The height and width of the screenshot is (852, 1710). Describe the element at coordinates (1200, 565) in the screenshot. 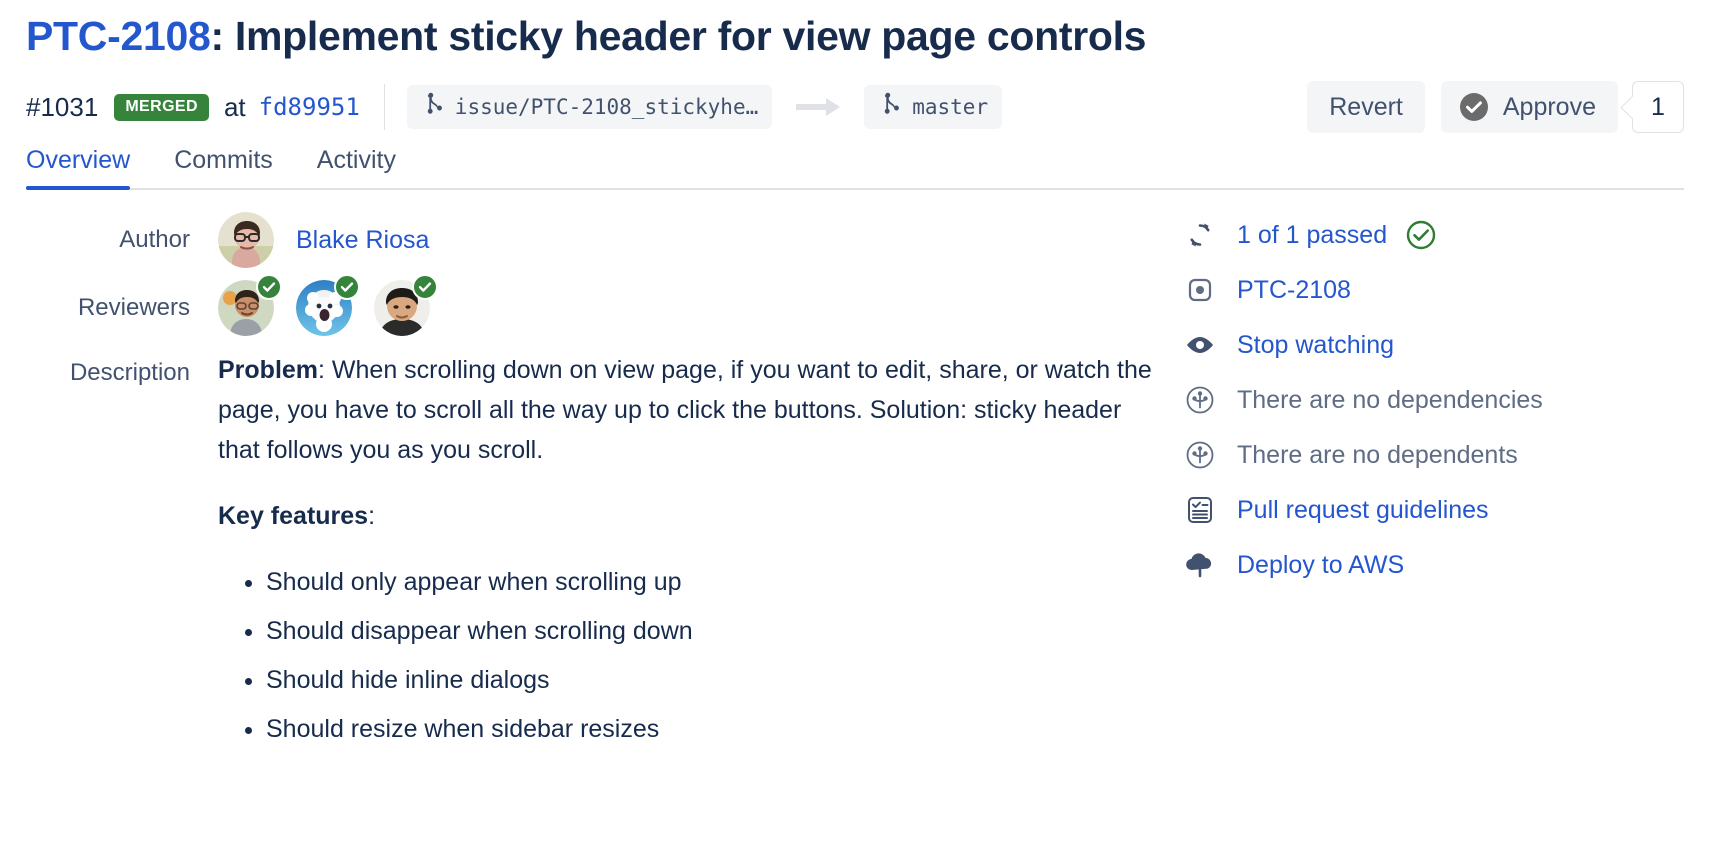

I see `cloud-upload-icon` at that location.